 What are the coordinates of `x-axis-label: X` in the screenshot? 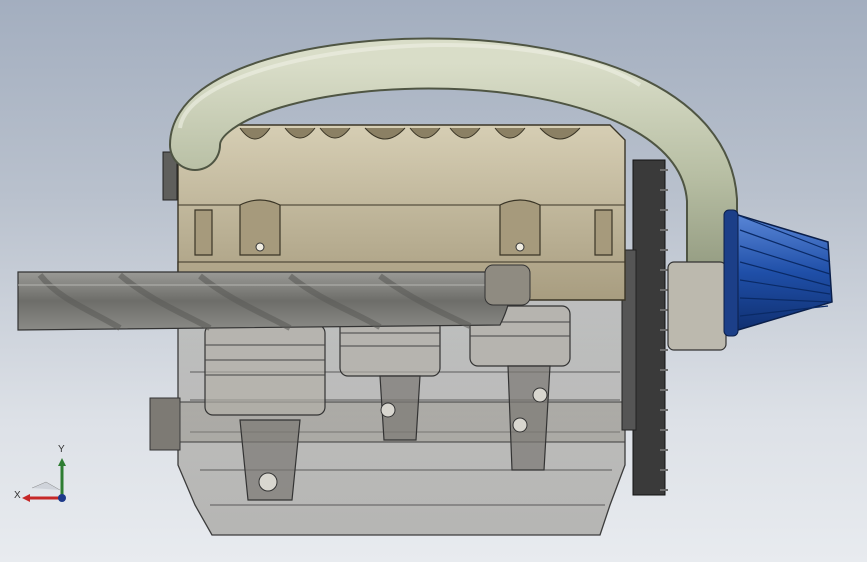 It's located at (17, 495).